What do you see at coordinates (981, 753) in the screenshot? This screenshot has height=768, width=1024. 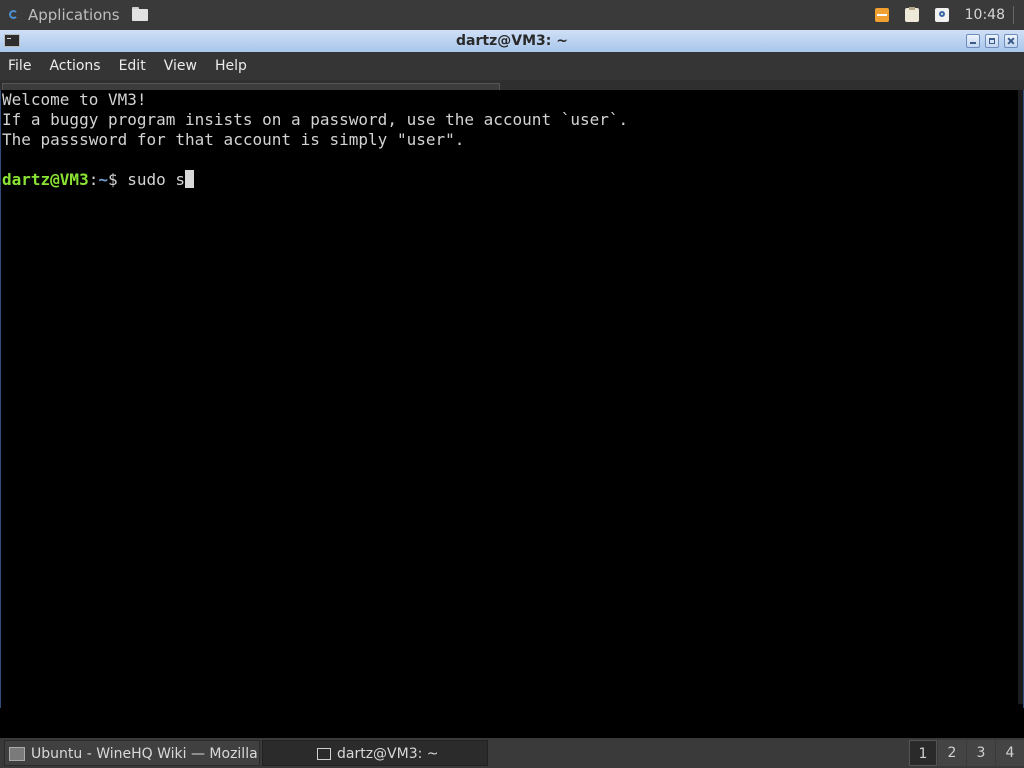 I see `workspace-3-button: 3` at bounding box center [981, 753].